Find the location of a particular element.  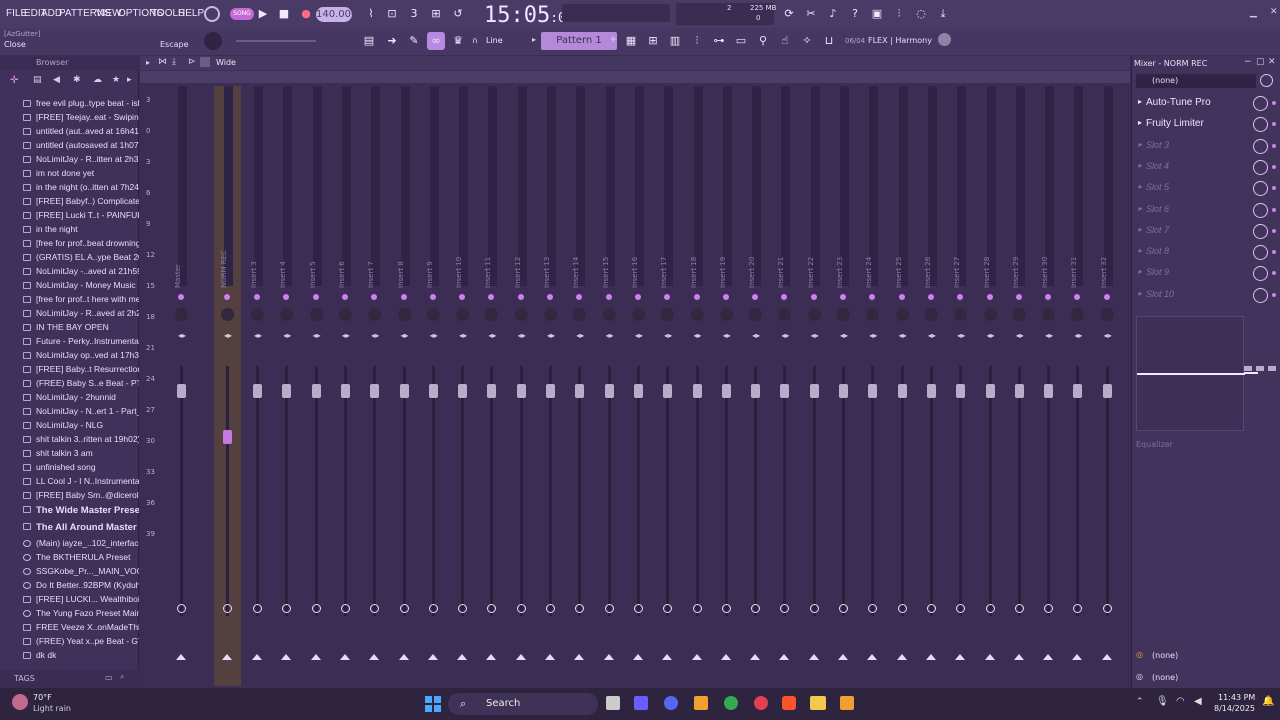

mixer-strip: Master ◂▸ is located at coordinates (181, 386).